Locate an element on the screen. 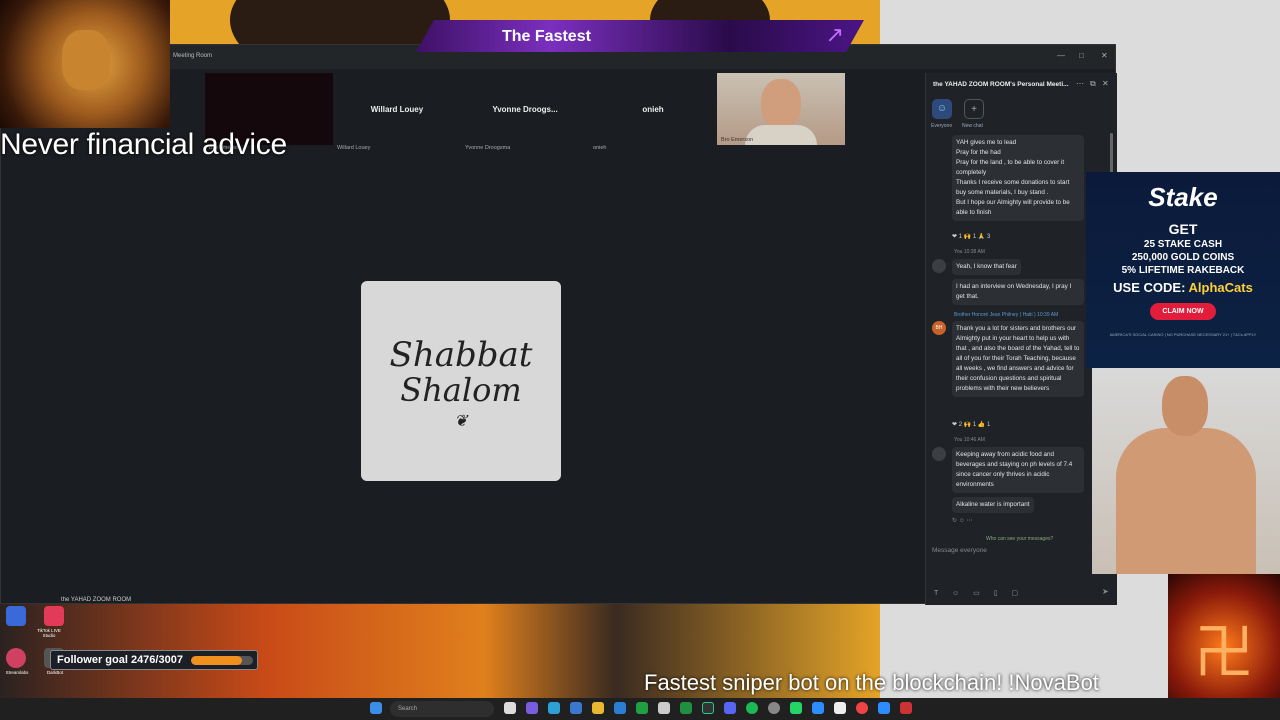 The image size is (1280, 720). participant-name: Willard Louey is located at coordinates (397, 109).